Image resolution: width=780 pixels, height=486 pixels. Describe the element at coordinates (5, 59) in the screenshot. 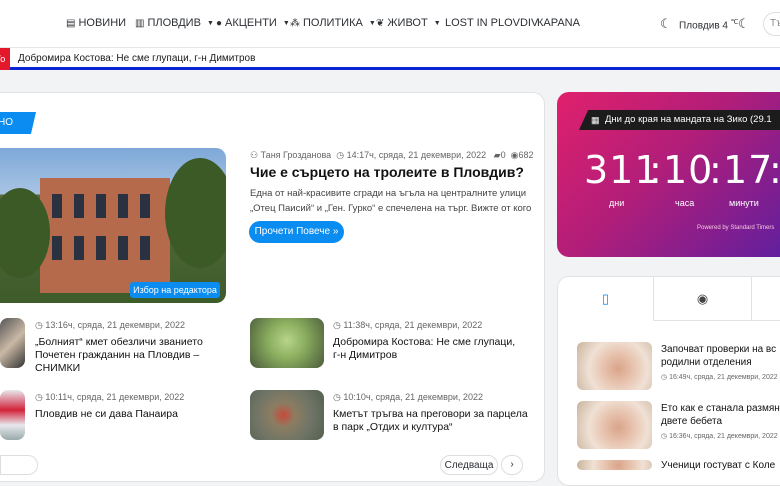

I see `ticker-tag: Го` at that location.